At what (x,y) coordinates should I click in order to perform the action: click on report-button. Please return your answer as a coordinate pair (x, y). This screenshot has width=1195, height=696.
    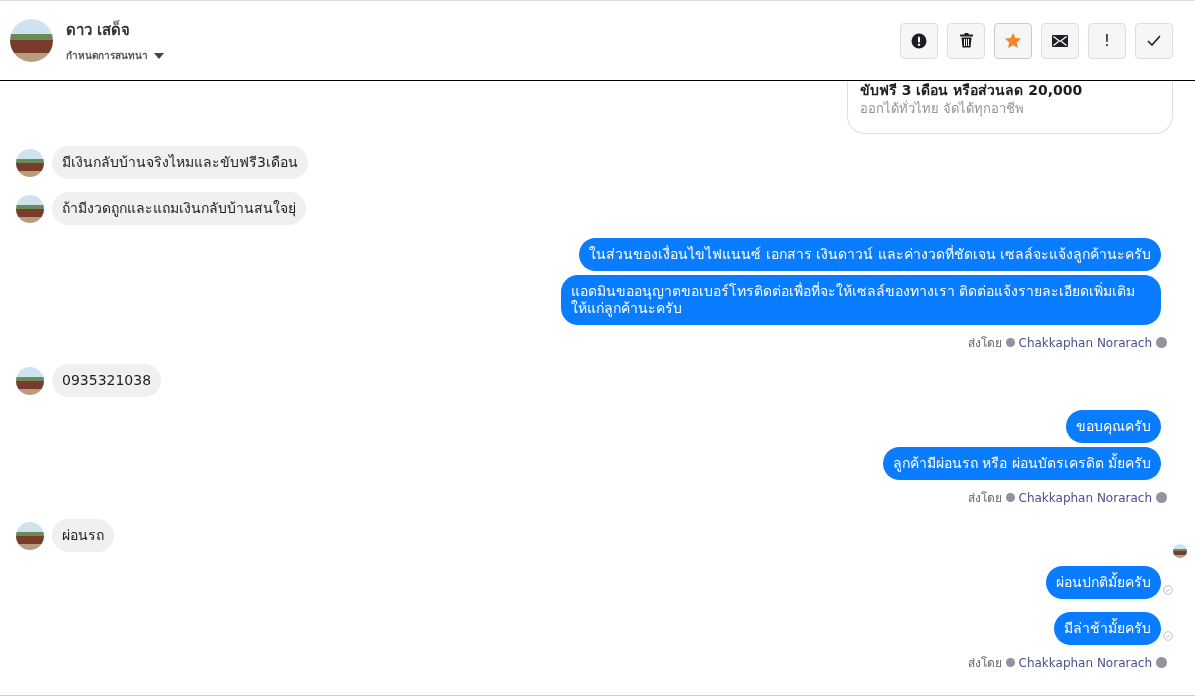
    Looking at the image, I should click on (919, 40).